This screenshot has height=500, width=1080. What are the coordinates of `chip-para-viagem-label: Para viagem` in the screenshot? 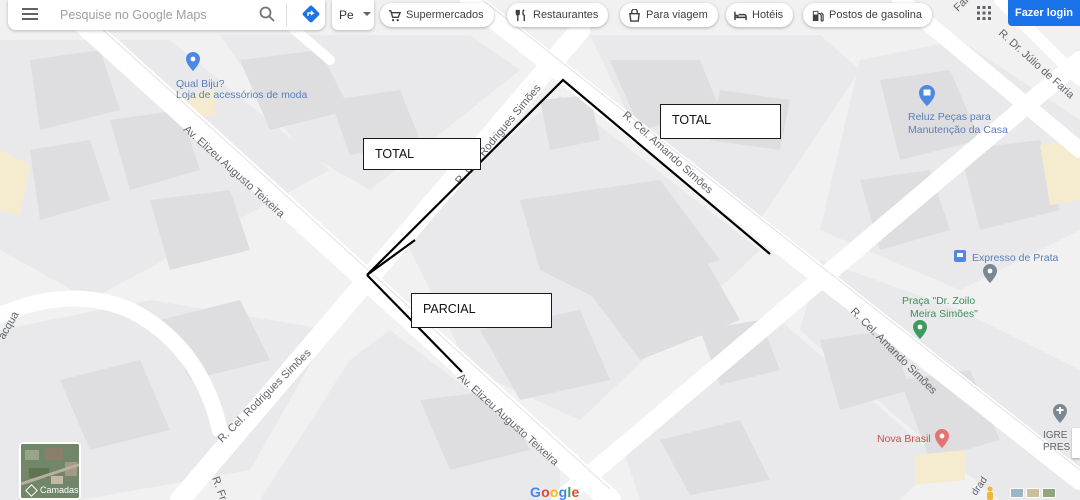 It's located at (677, 15).